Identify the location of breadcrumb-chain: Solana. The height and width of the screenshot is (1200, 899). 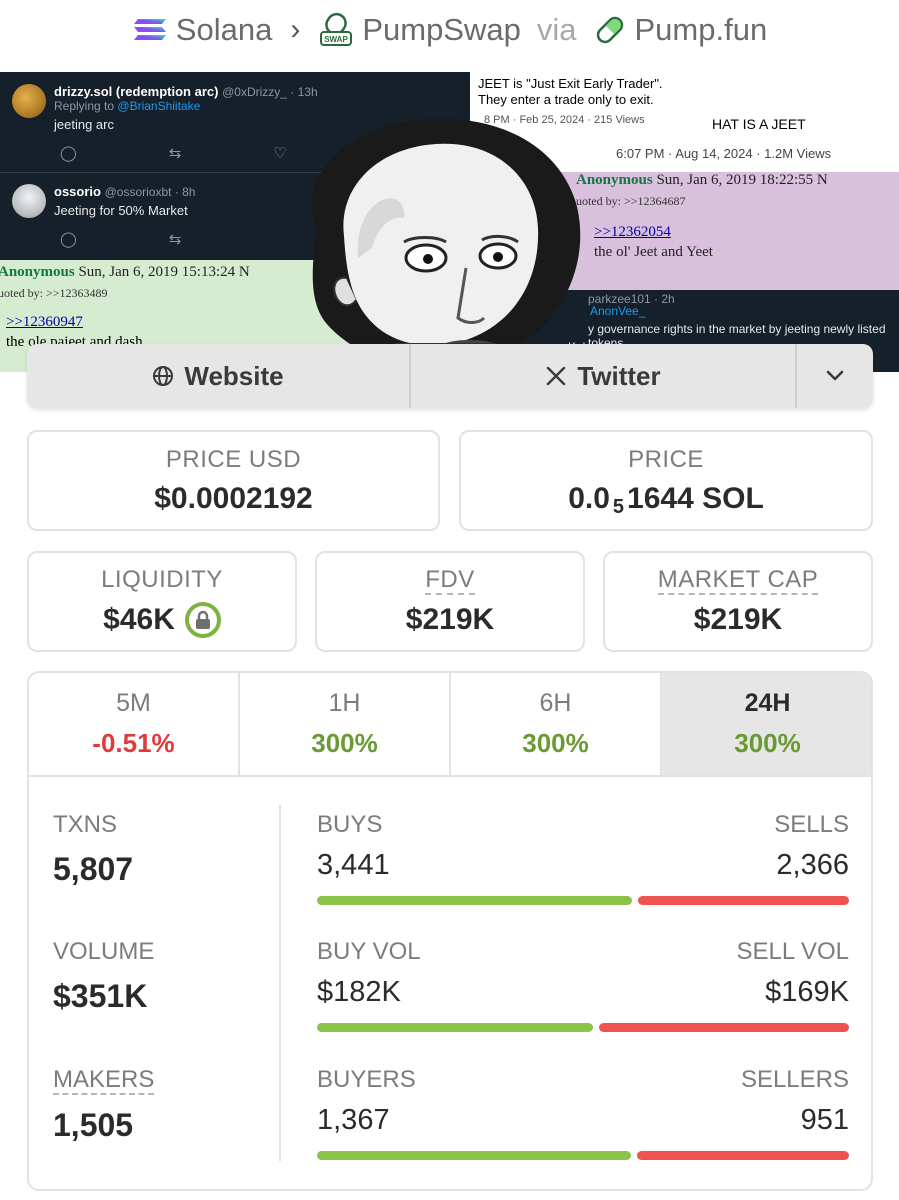
(202, 30).